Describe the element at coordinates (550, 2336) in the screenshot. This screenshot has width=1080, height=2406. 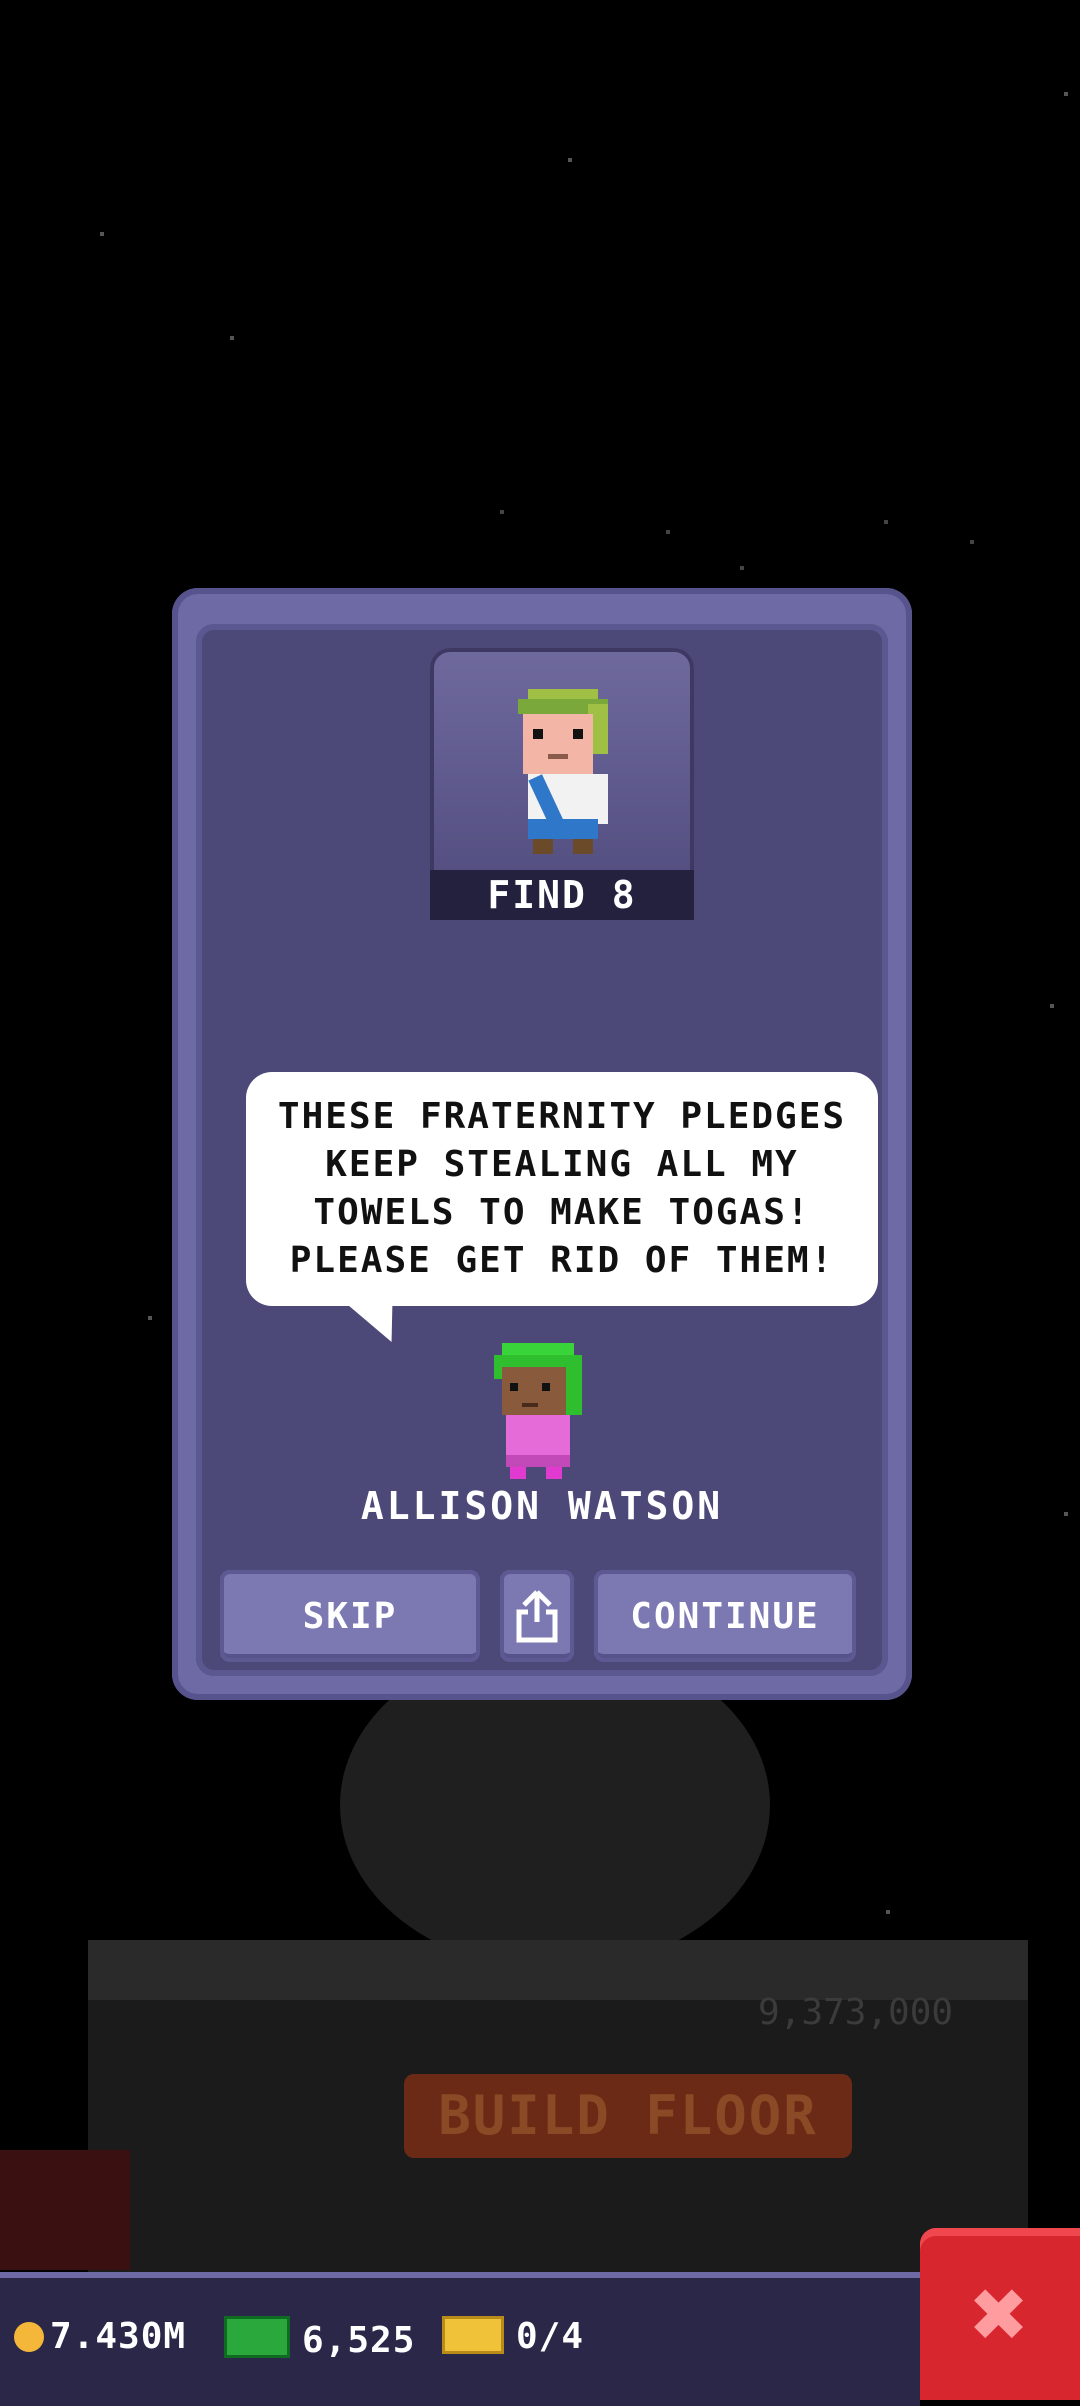
I see `tickets-value: 0/4` at that location.